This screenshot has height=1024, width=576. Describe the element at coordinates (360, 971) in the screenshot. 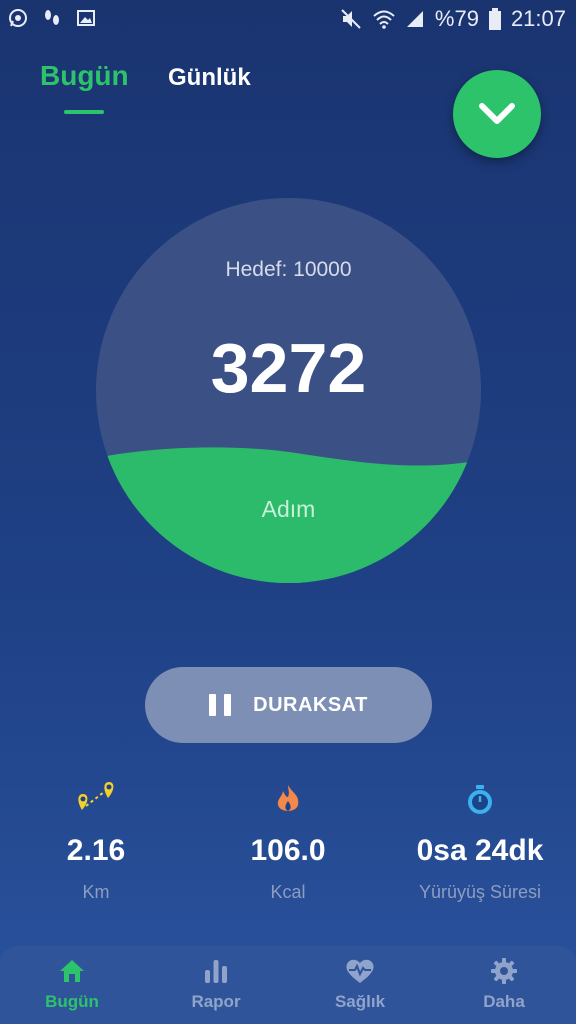

I see `heart-pulse-icon` at that location.